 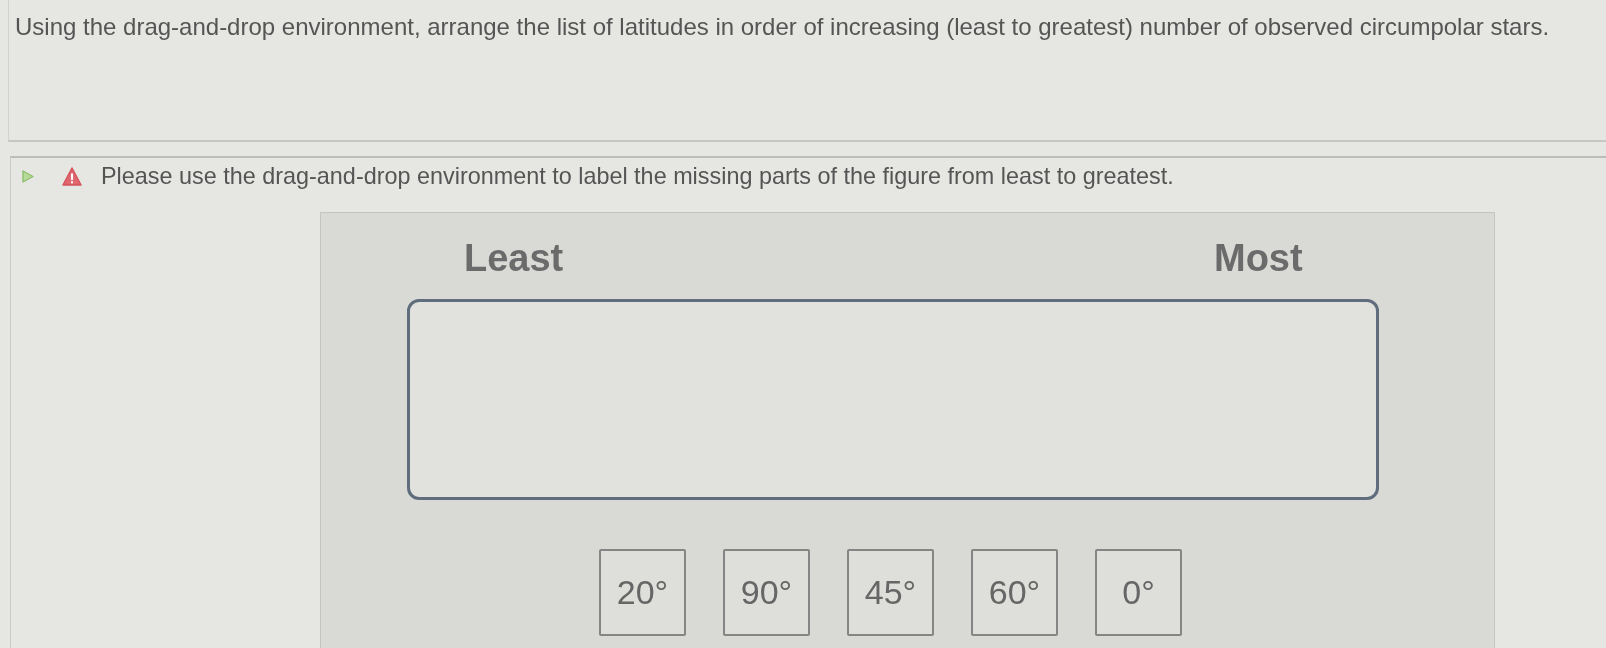 What do you see at coordinates (890, 592) in the screenshot?
I see `draggable-tile: 45°` at bounding box center [890, 592].